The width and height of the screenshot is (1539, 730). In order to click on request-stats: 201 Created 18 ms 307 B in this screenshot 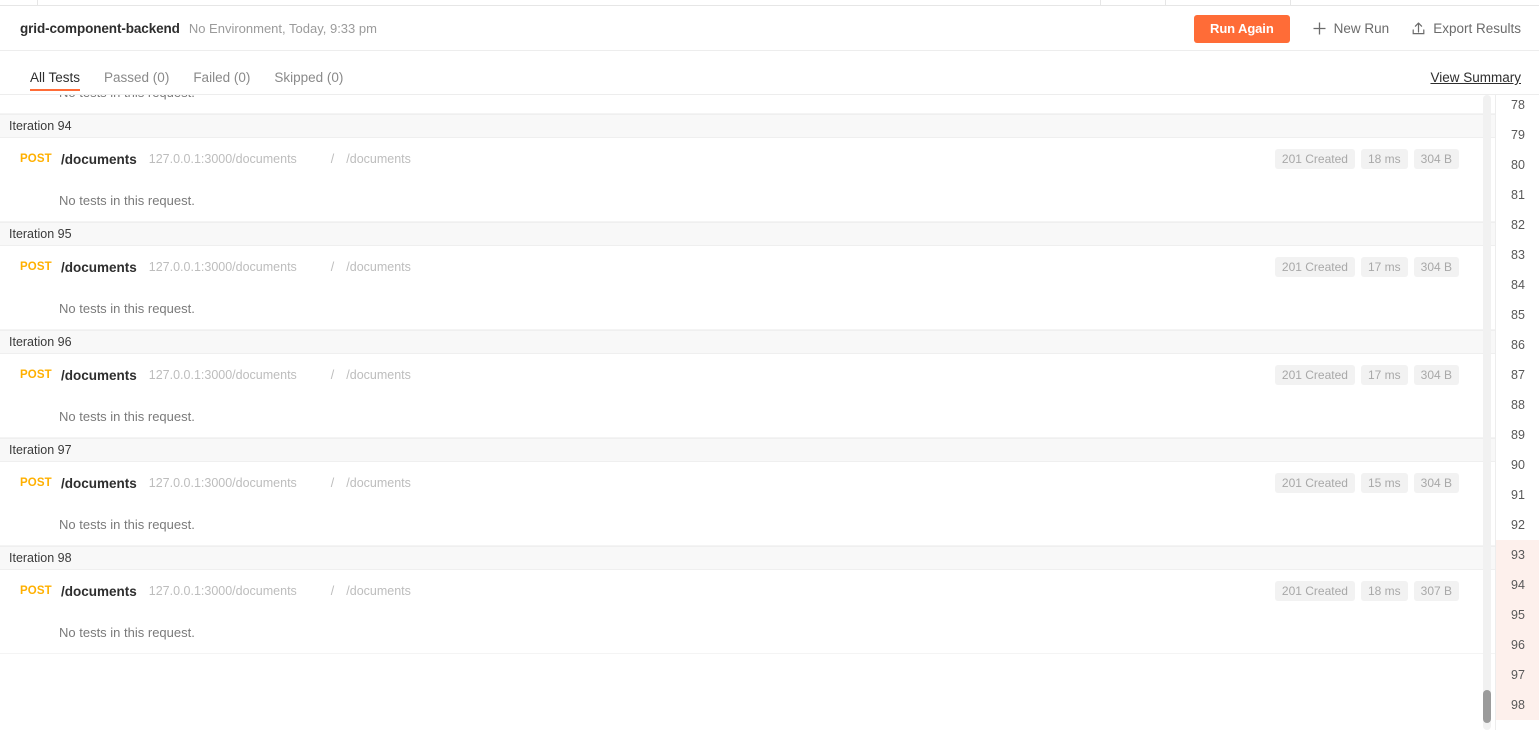, I will do `click(1366, 591)`.